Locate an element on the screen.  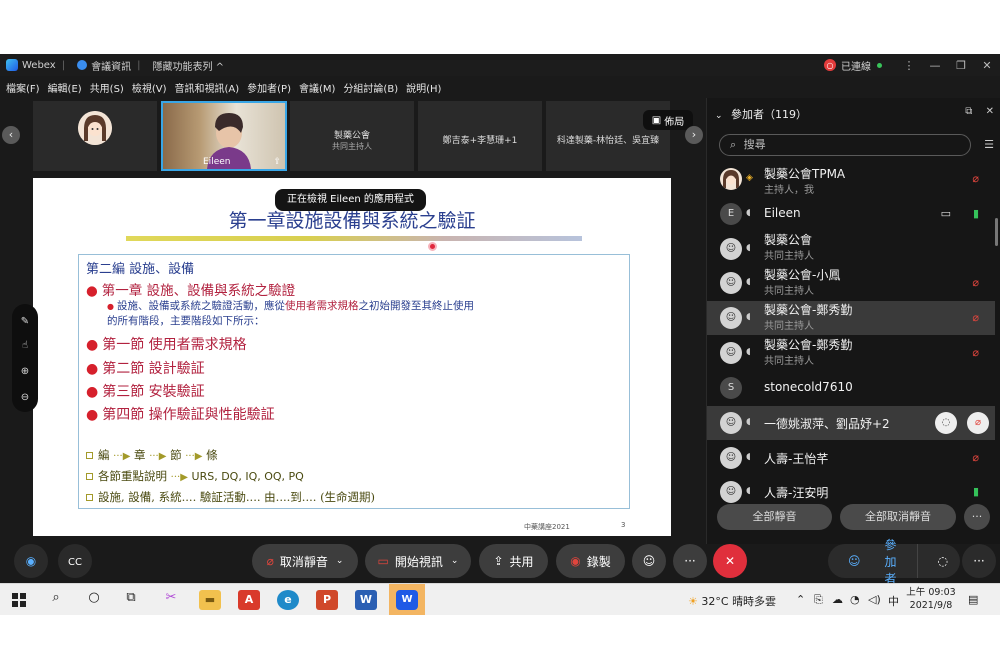
layout-button: ▣ 佈局 is located at coordinates (668, 120).